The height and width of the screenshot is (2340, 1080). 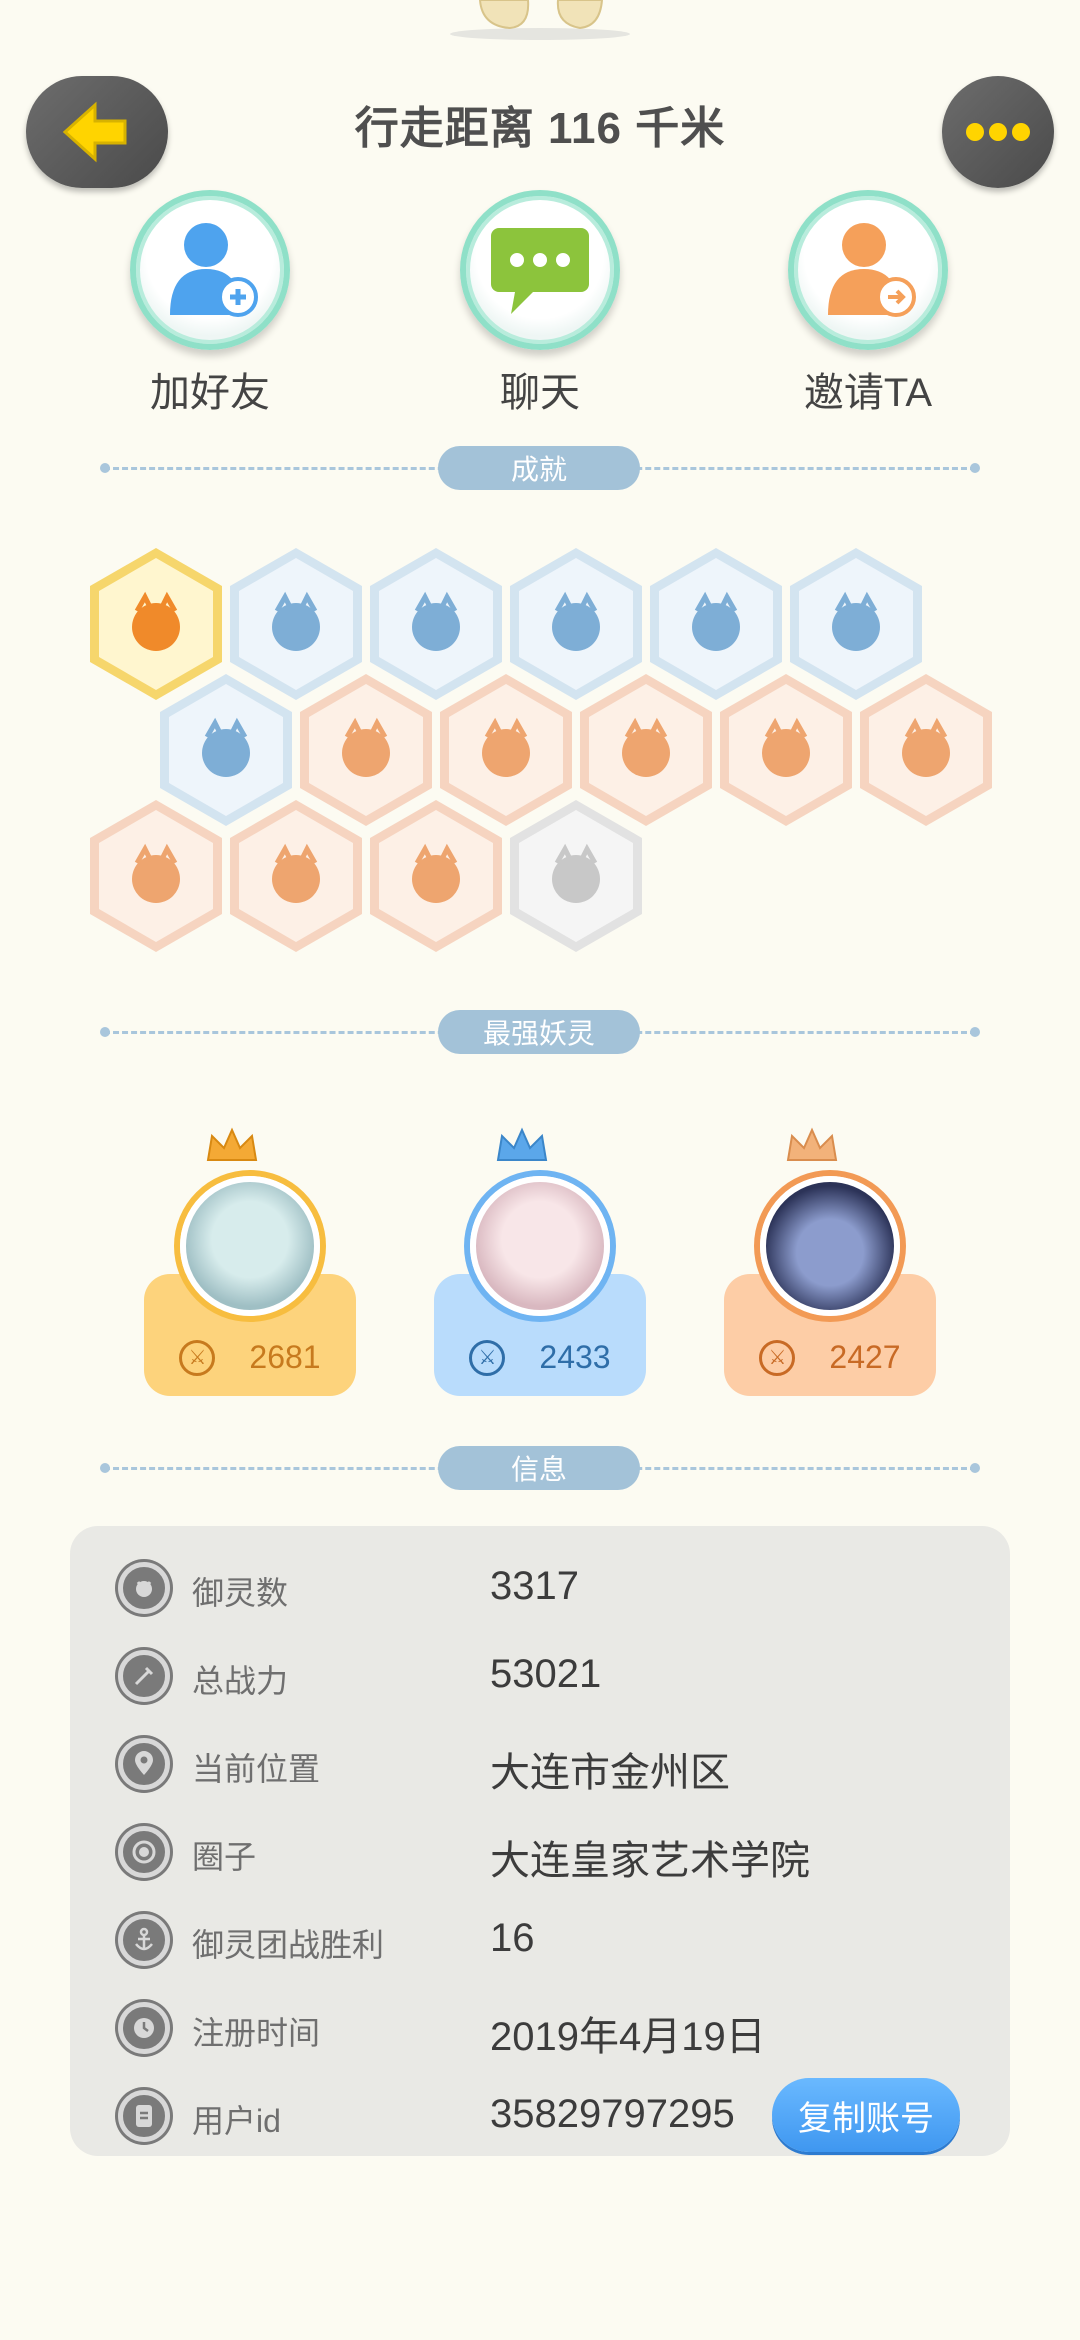 I want to click on info-value: 53021, so click(x=546, y=1674).